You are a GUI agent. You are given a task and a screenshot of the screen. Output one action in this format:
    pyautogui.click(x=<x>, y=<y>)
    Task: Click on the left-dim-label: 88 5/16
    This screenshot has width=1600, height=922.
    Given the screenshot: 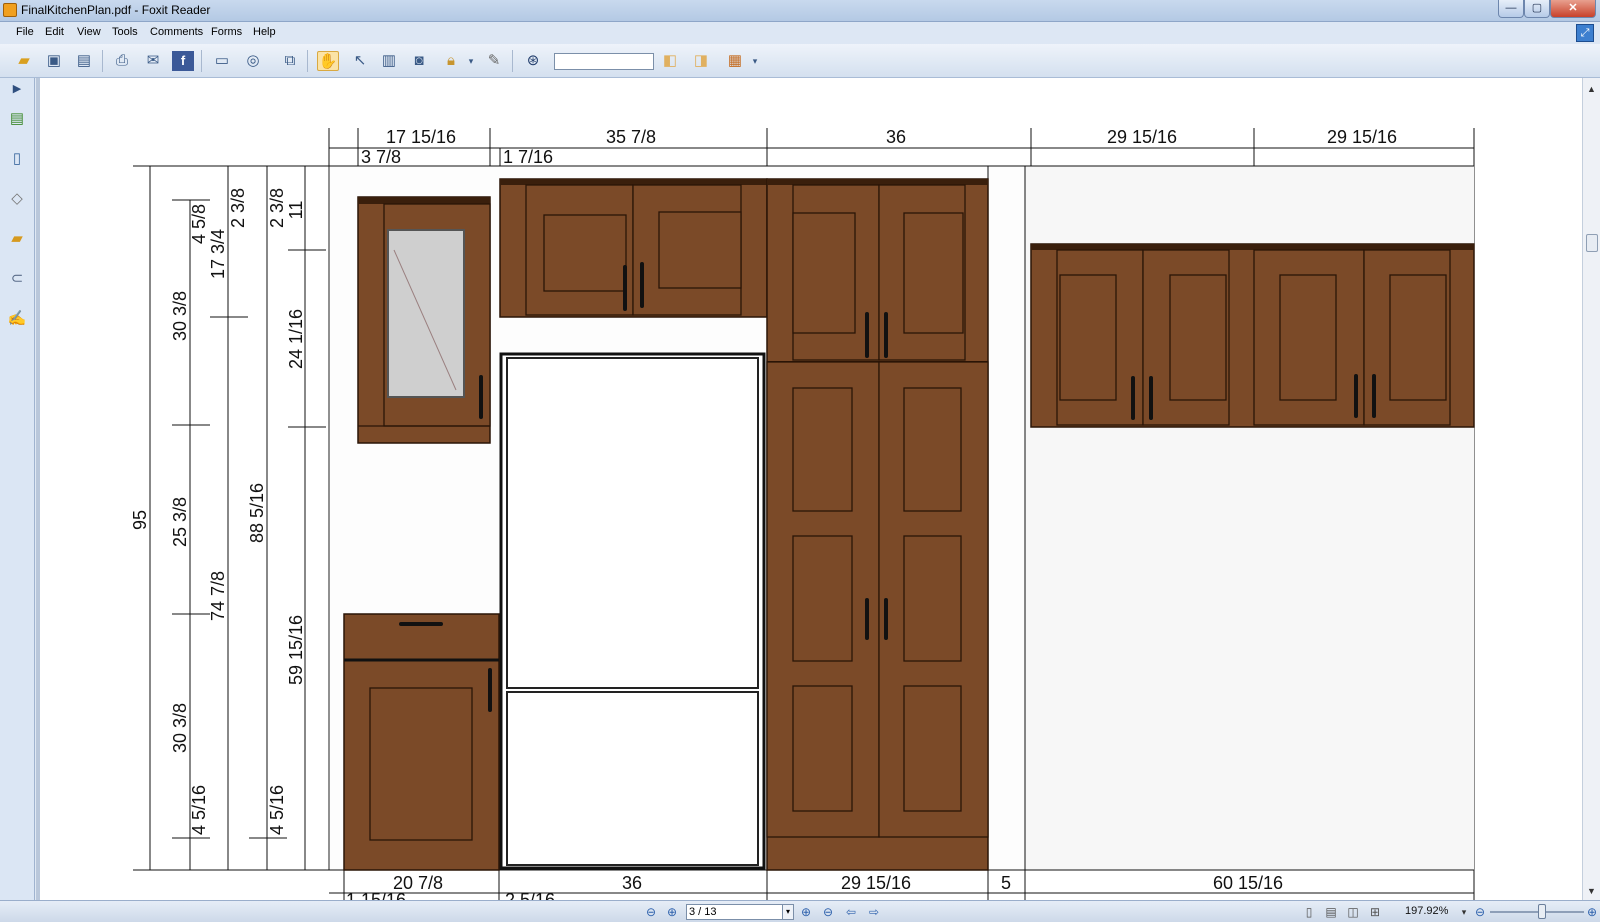 What is the action you would take?
    pyautogui.click(x=257, y=513)
    